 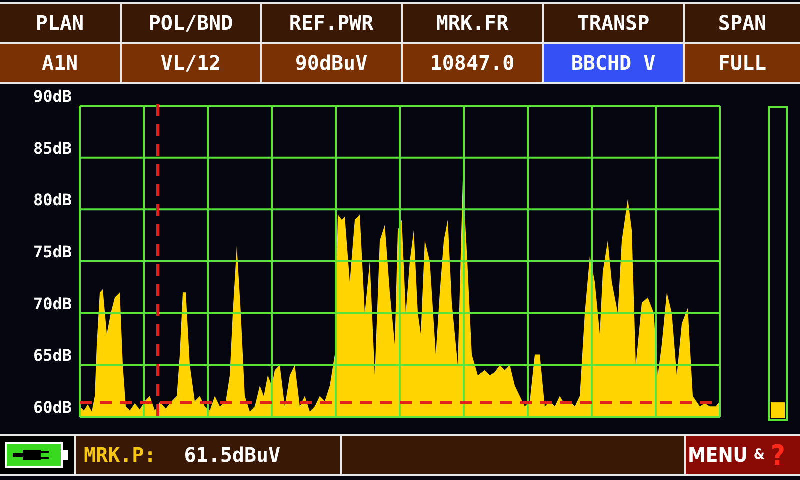 What do you see at coordinates (472, 23) in the screenshot?
I see `header-label: MRK.FR` at bounding box center [472, 23].